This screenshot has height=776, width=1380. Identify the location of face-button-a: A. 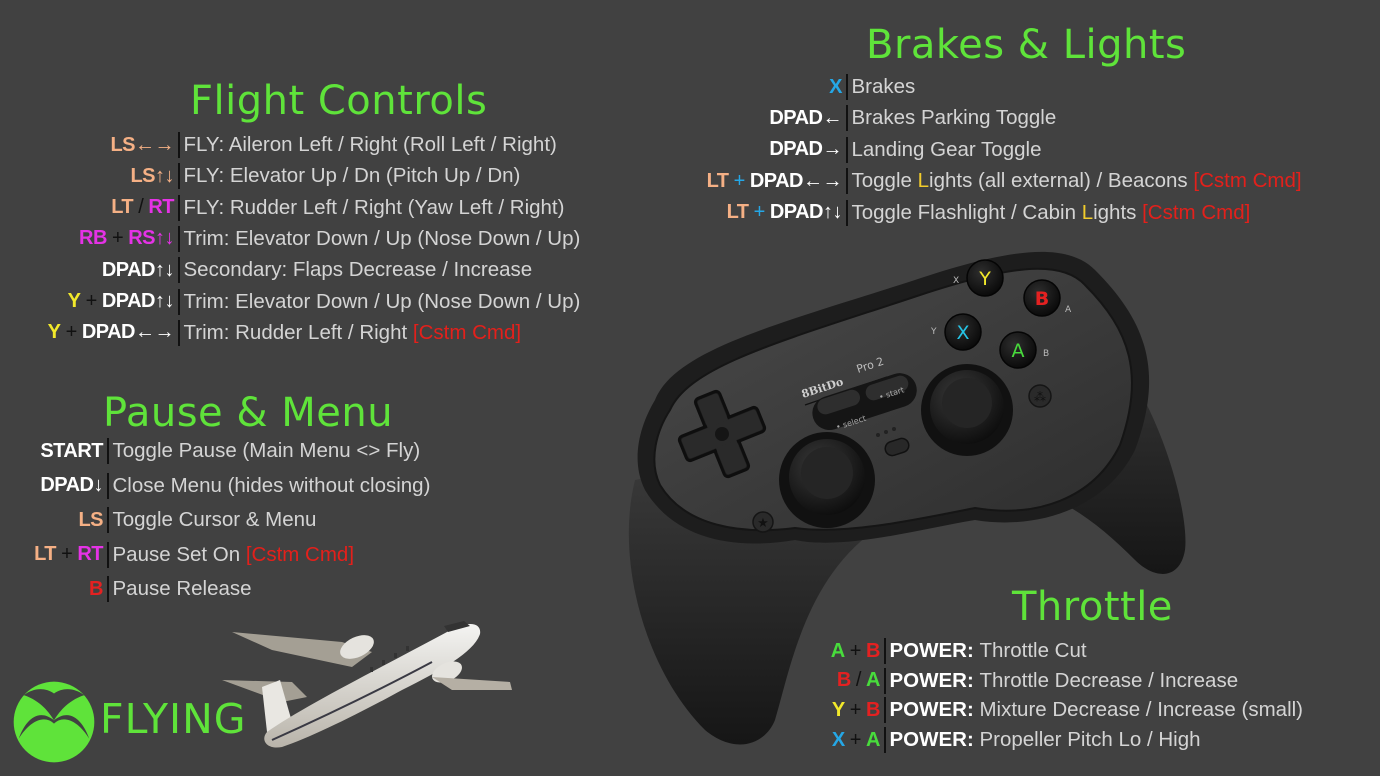
(1018, 350).